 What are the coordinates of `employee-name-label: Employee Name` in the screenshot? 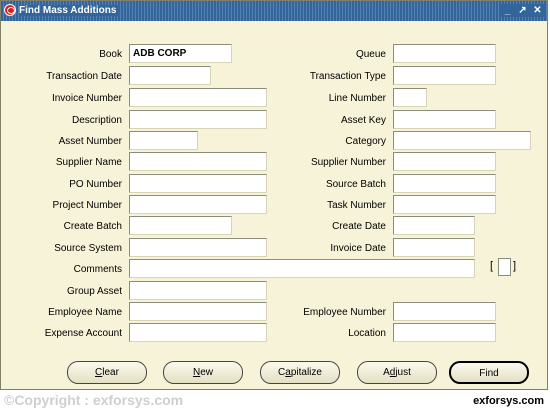 It's located at (85, 312).